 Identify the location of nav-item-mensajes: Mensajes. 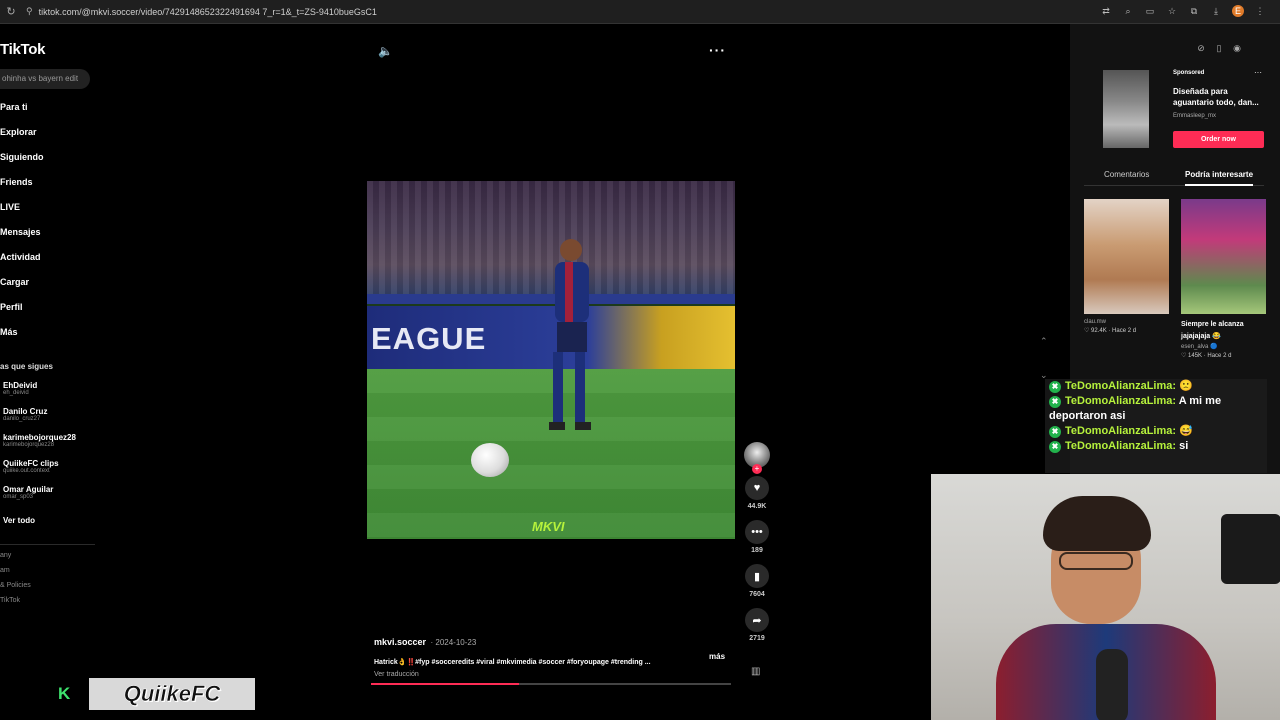
(22, 237).